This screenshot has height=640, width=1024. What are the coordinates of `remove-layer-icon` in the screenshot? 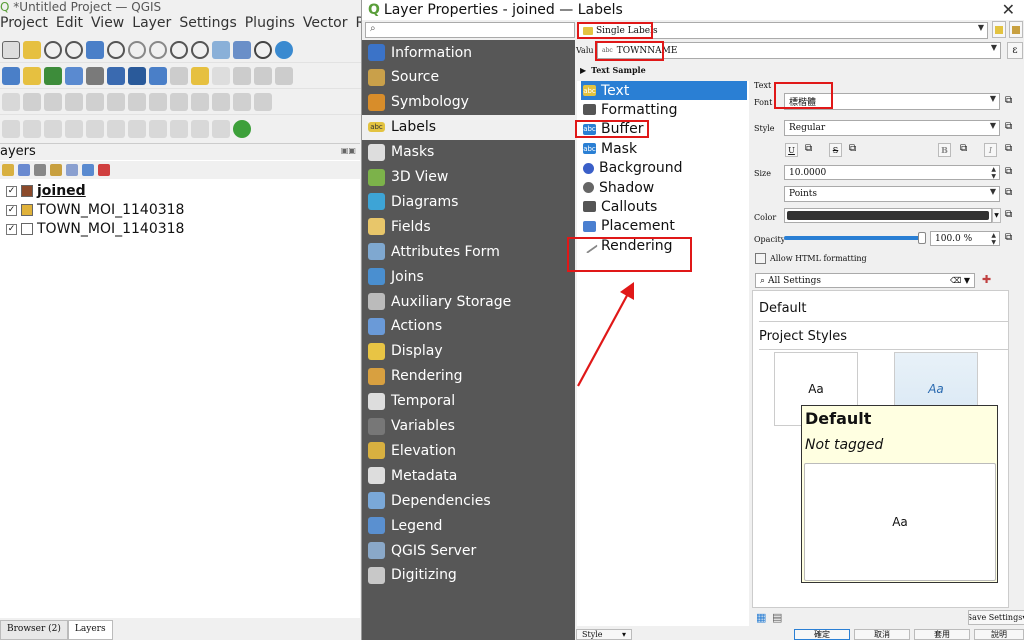 It's located at (104, 170).